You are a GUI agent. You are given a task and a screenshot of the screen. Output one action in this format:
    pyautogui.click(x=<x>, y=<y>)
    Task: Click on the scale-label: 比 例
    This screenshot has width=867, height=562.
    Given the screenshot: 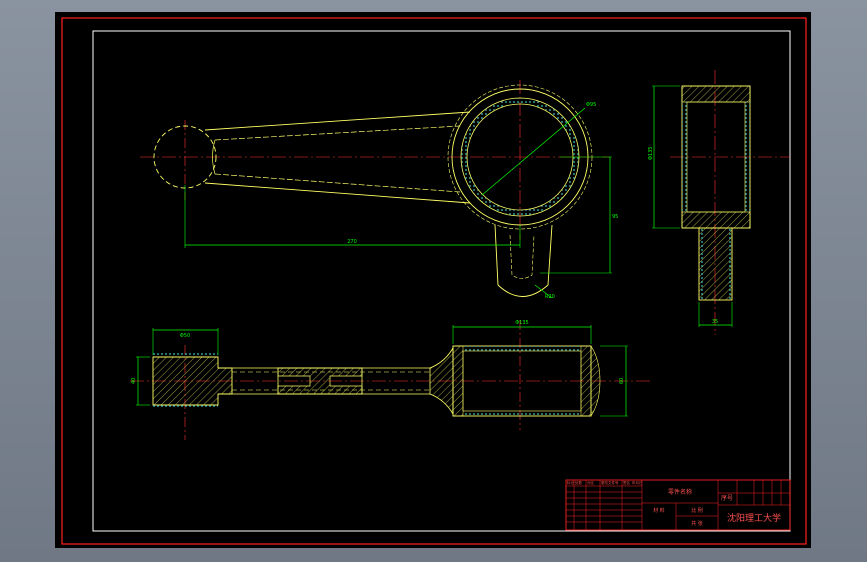 What is the action you would take?
    pyautogui.click(x=697, y=510)
    